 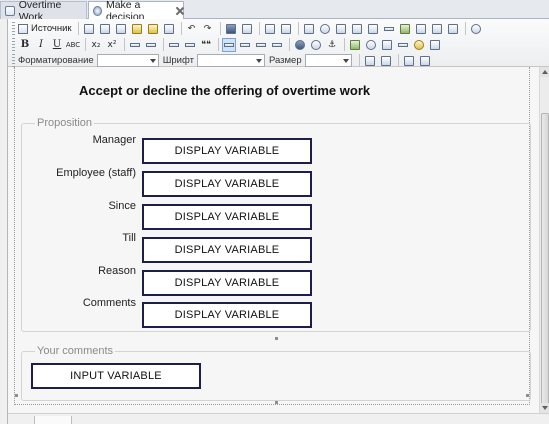 What do you see at coordinates (174, 45) in the screenshot?
I see `outdent-button` at bounding box center [174, 45].